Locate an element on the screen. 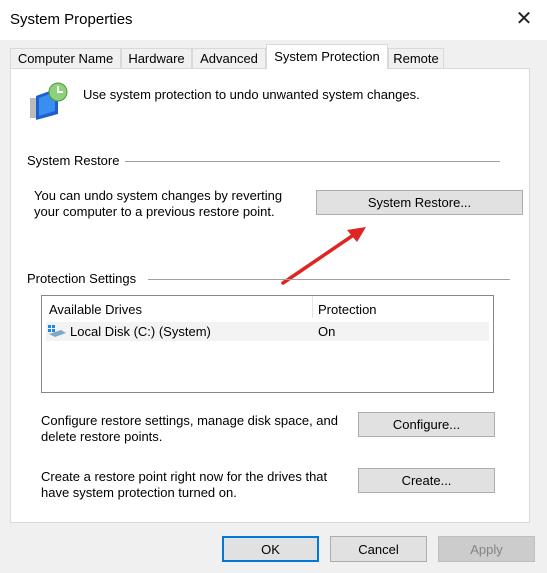 Image resolution: width=547 pixels, height=573 pixels. system-protection-icon is located at coordinates (49, 101).